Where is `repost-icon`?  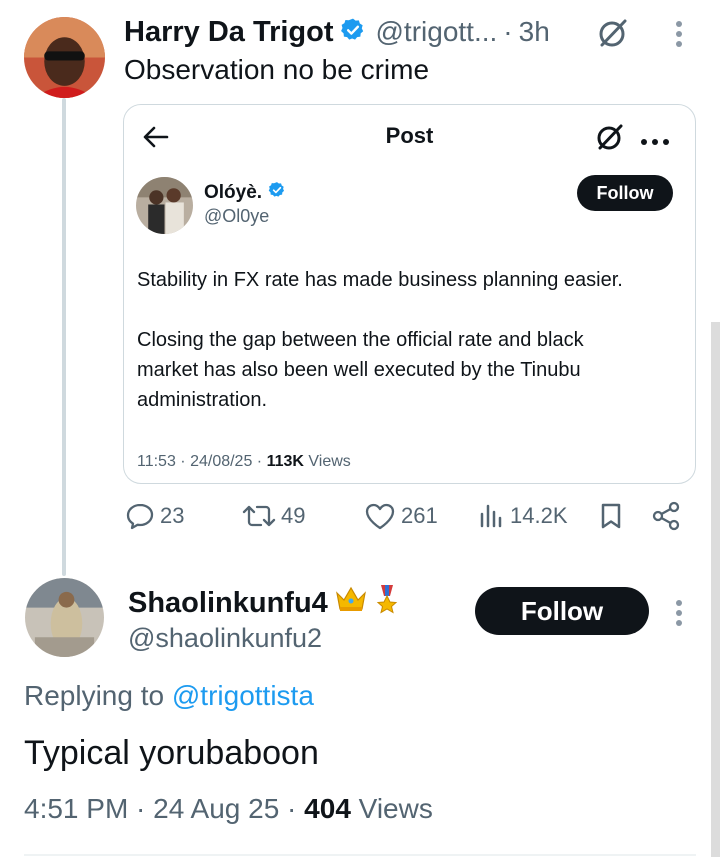
repost-icon is located at coordinates (259, 516).